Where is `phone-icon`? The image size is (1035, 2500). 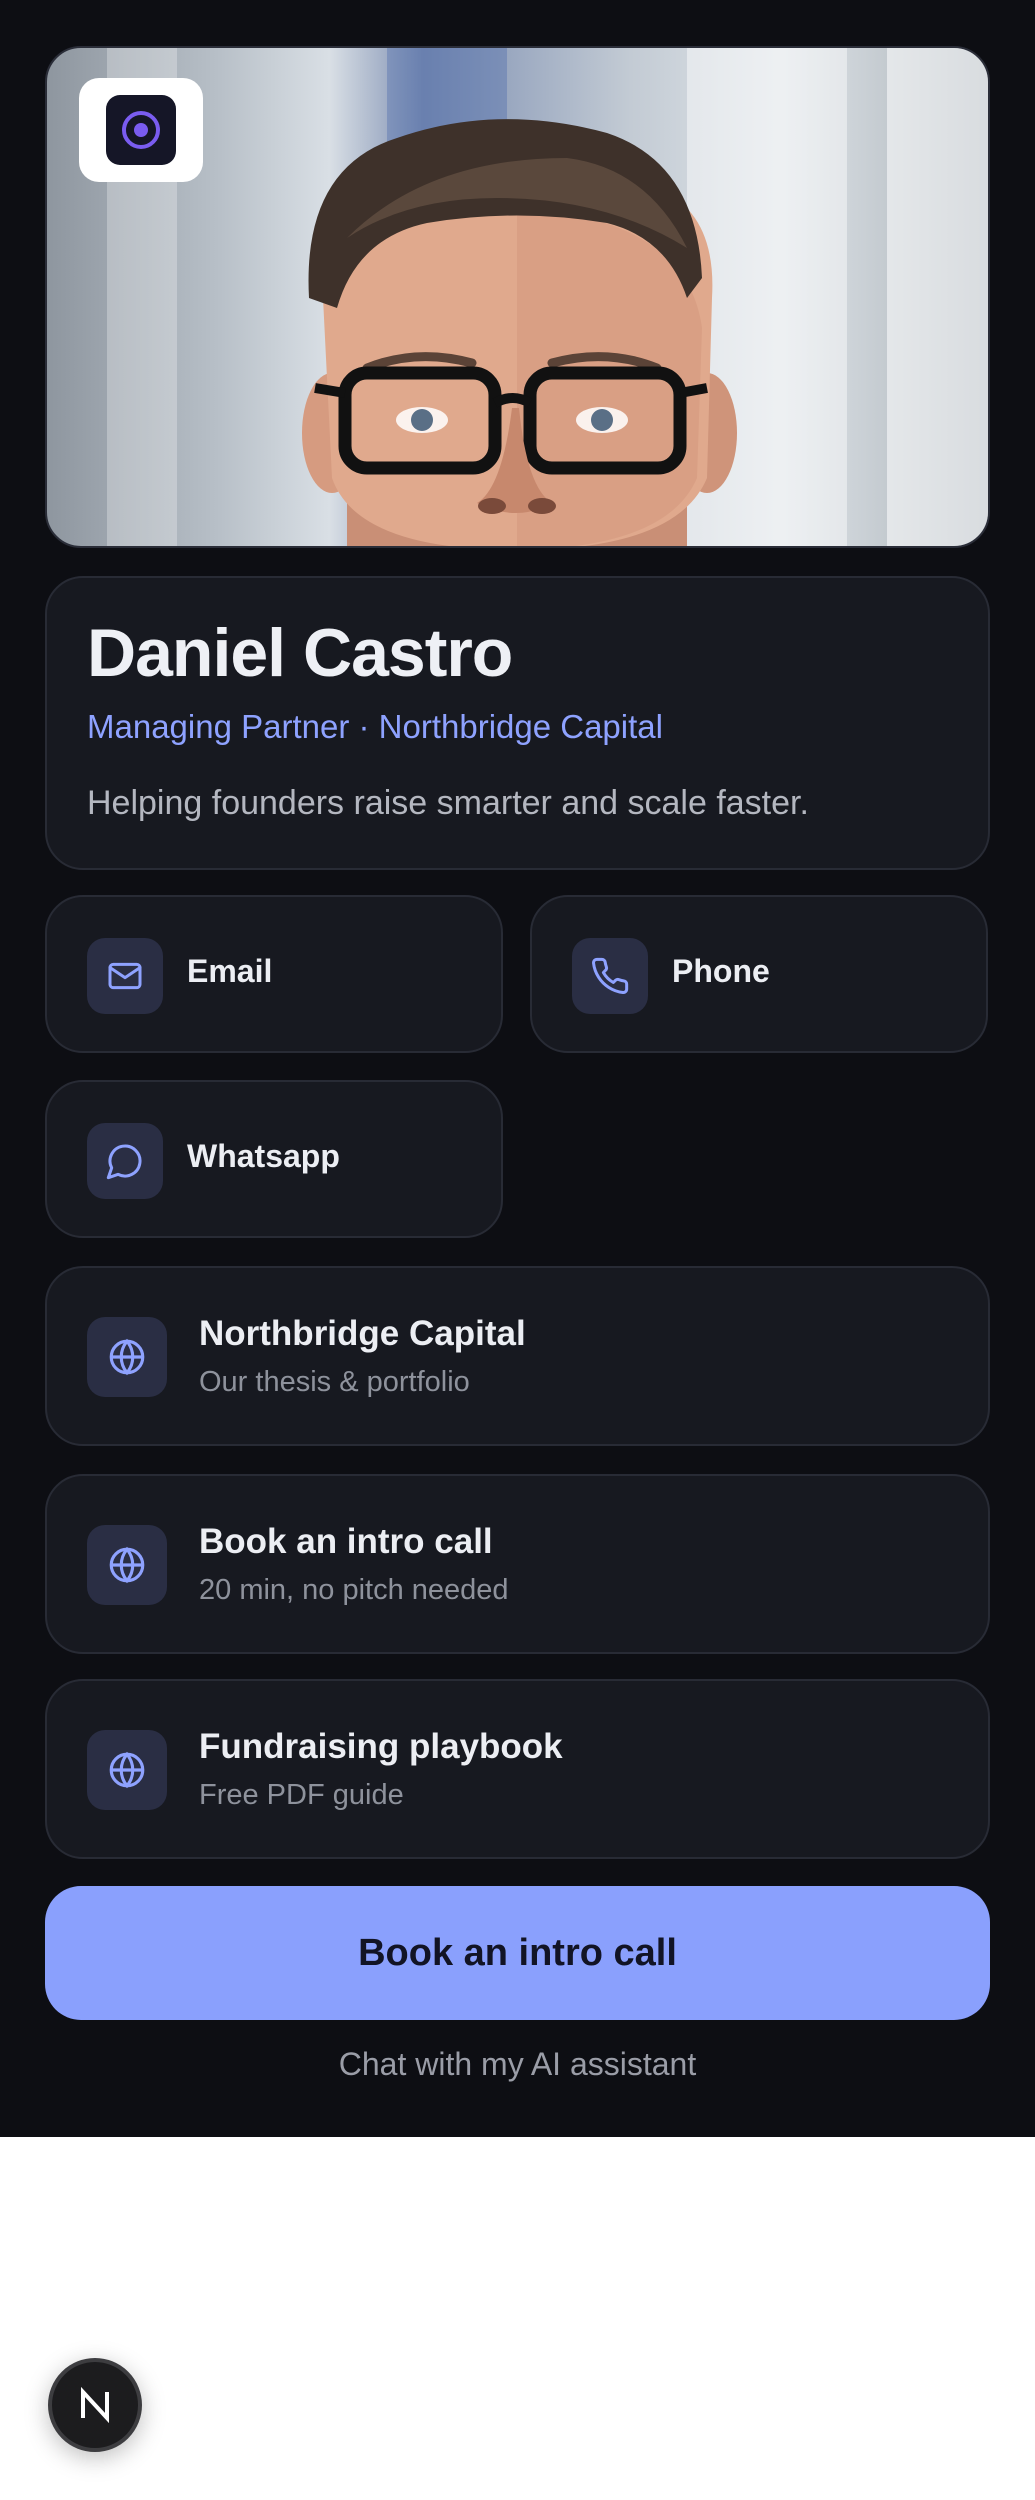 phone-icon is located at coordinates (610, 976).